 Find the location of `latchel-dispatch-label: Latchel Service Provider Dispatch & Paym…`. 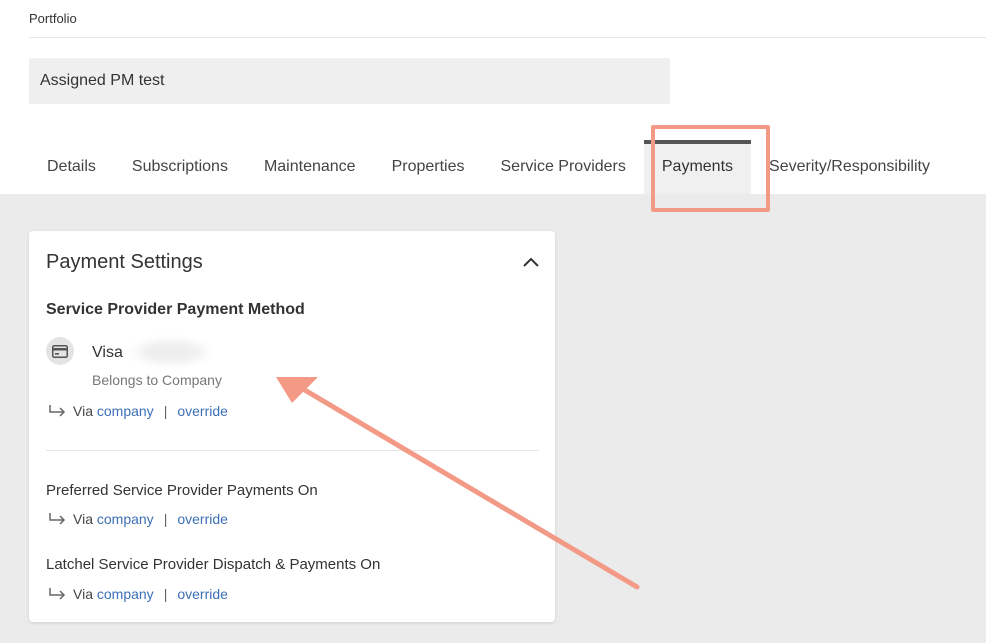

latchel-dispatch-label: Latchel Service Provider Dispatch & Paym… is located at coordinates (213, 564).